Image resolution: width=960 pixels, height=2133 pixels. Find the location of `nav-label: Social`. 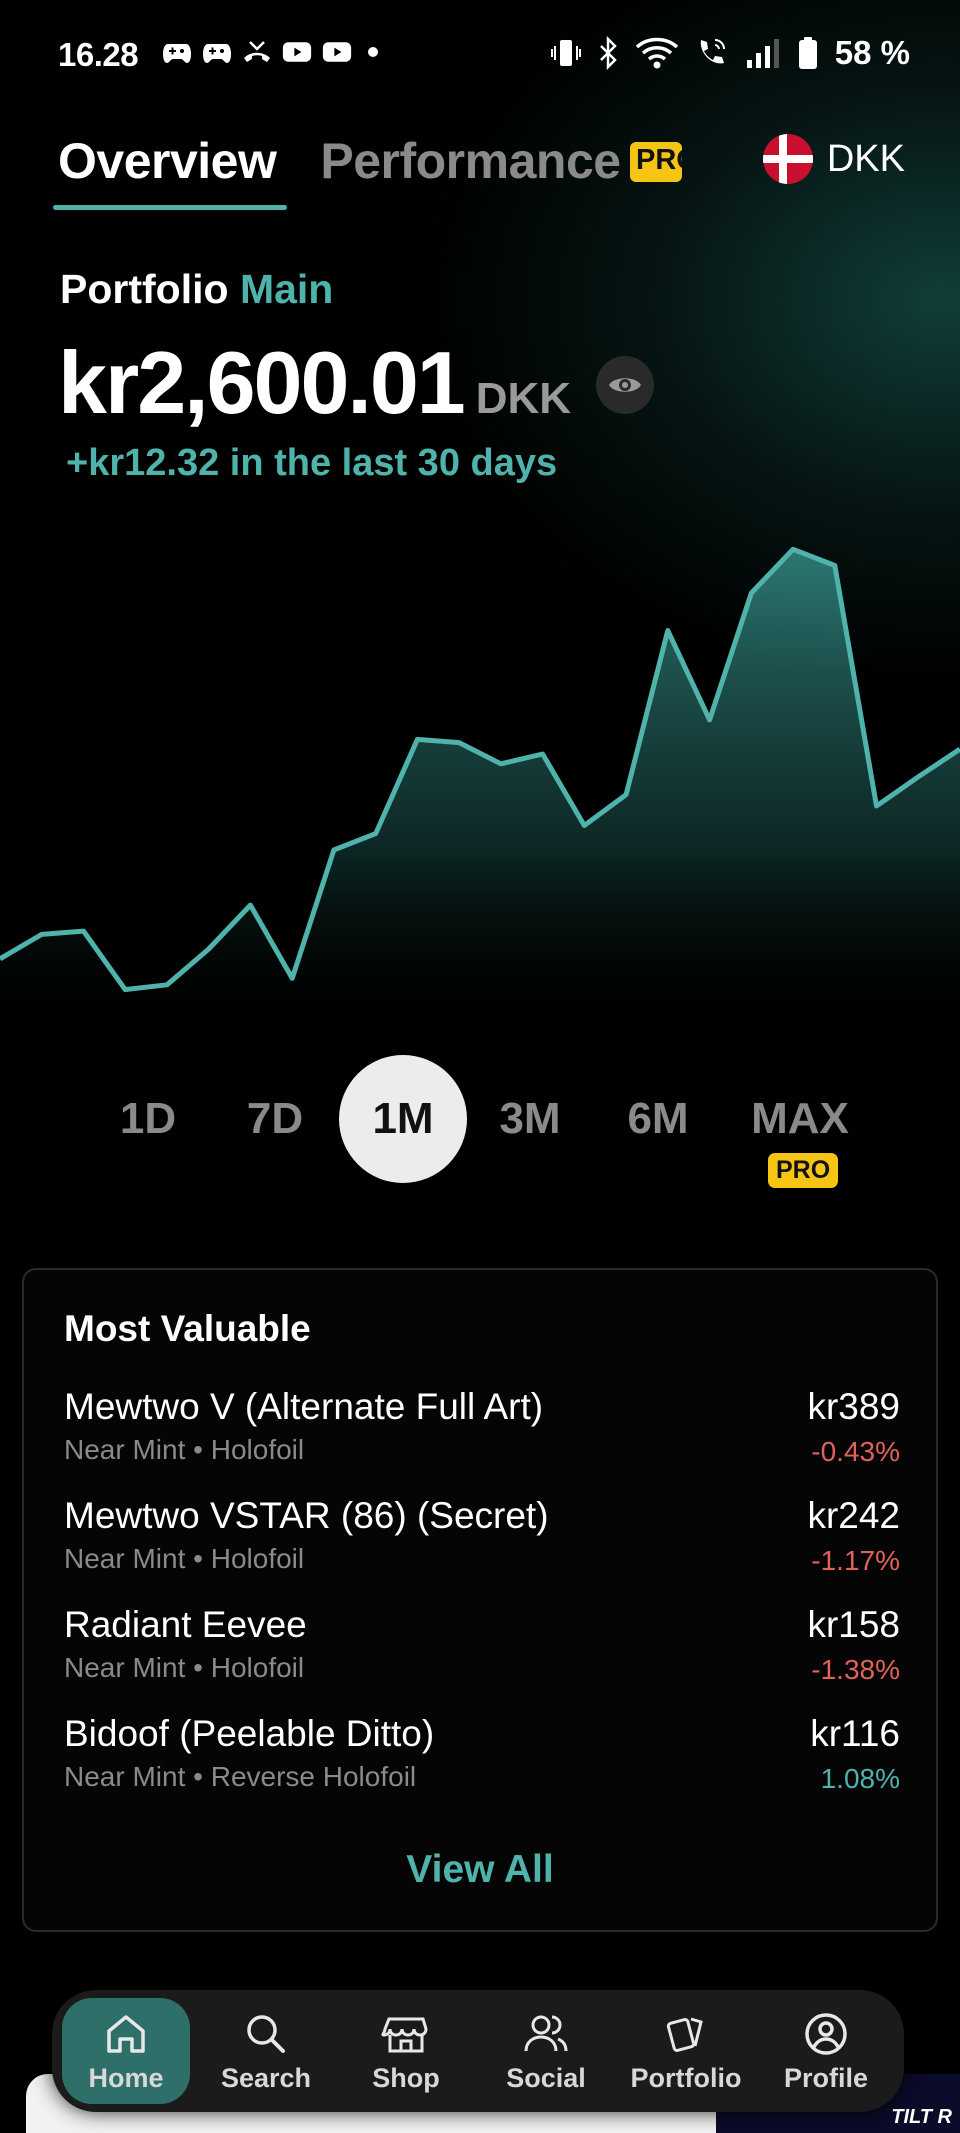

nav-label: Social is located at coordinates (546, 2077).